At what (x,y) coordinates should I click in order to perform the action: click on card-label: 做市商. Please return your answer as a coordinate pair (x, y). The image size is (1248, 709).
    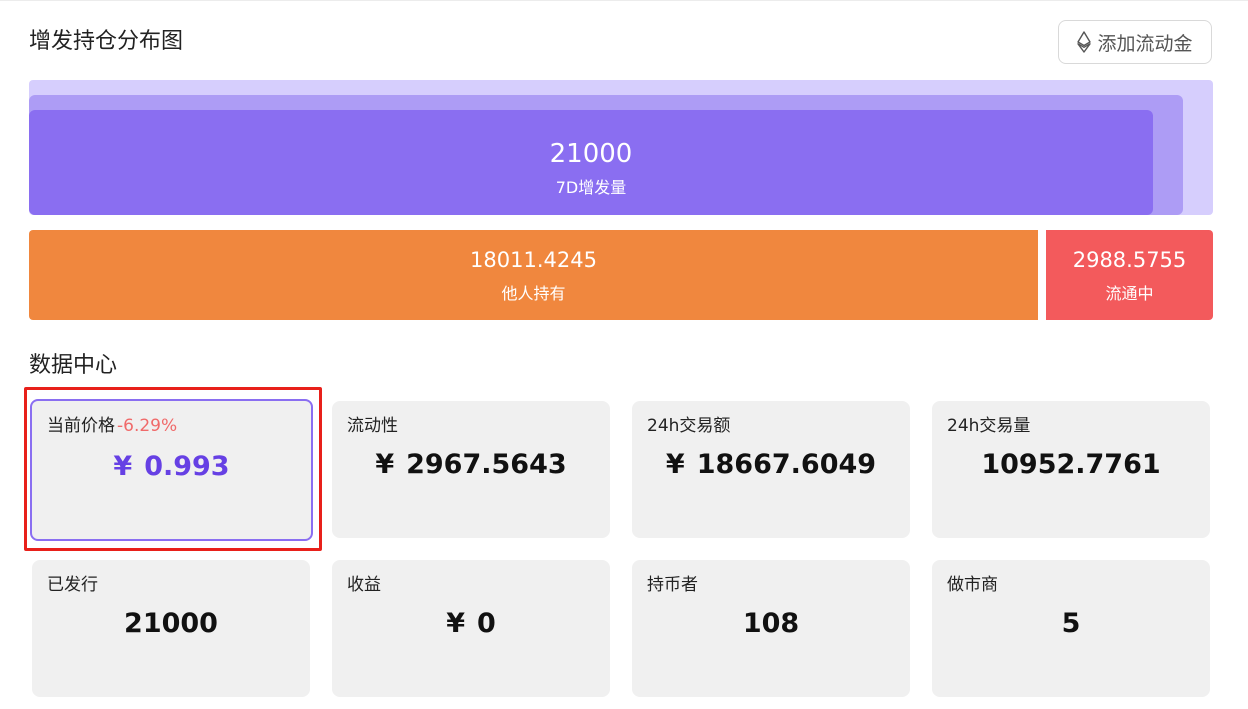
    Looking at the image, I should click on (972, 585).